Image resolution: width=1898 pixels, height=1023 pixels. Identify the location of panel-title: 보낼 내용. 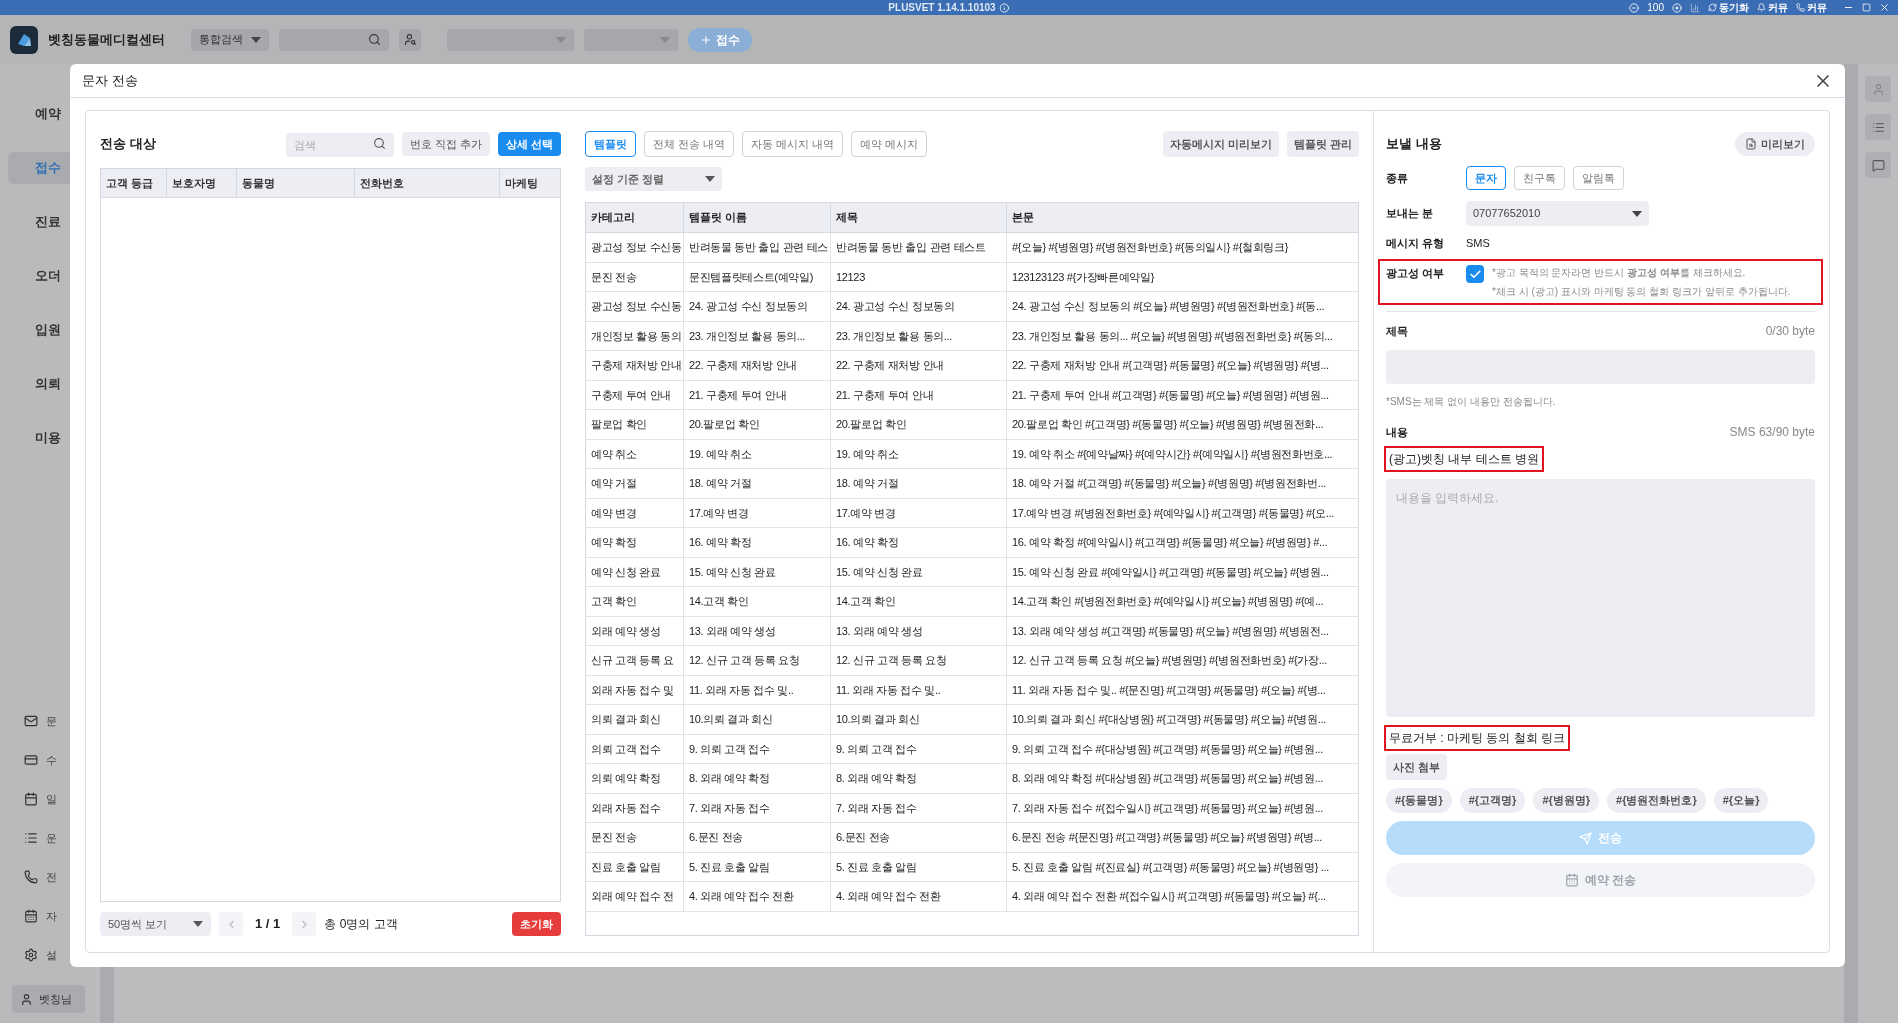
(1414, 144).